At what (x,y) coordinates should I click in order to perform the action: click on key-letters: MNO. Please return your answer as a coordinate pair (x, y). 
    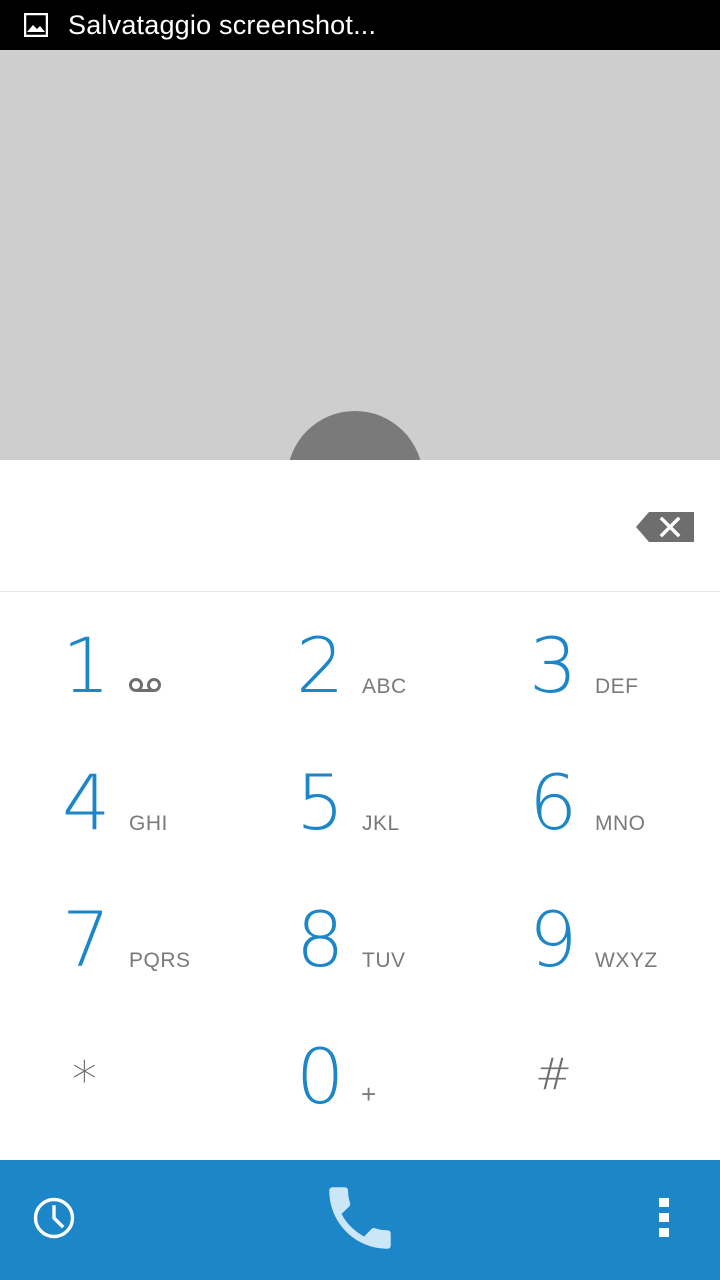
    Looking at the image, I should click on (620, 823).